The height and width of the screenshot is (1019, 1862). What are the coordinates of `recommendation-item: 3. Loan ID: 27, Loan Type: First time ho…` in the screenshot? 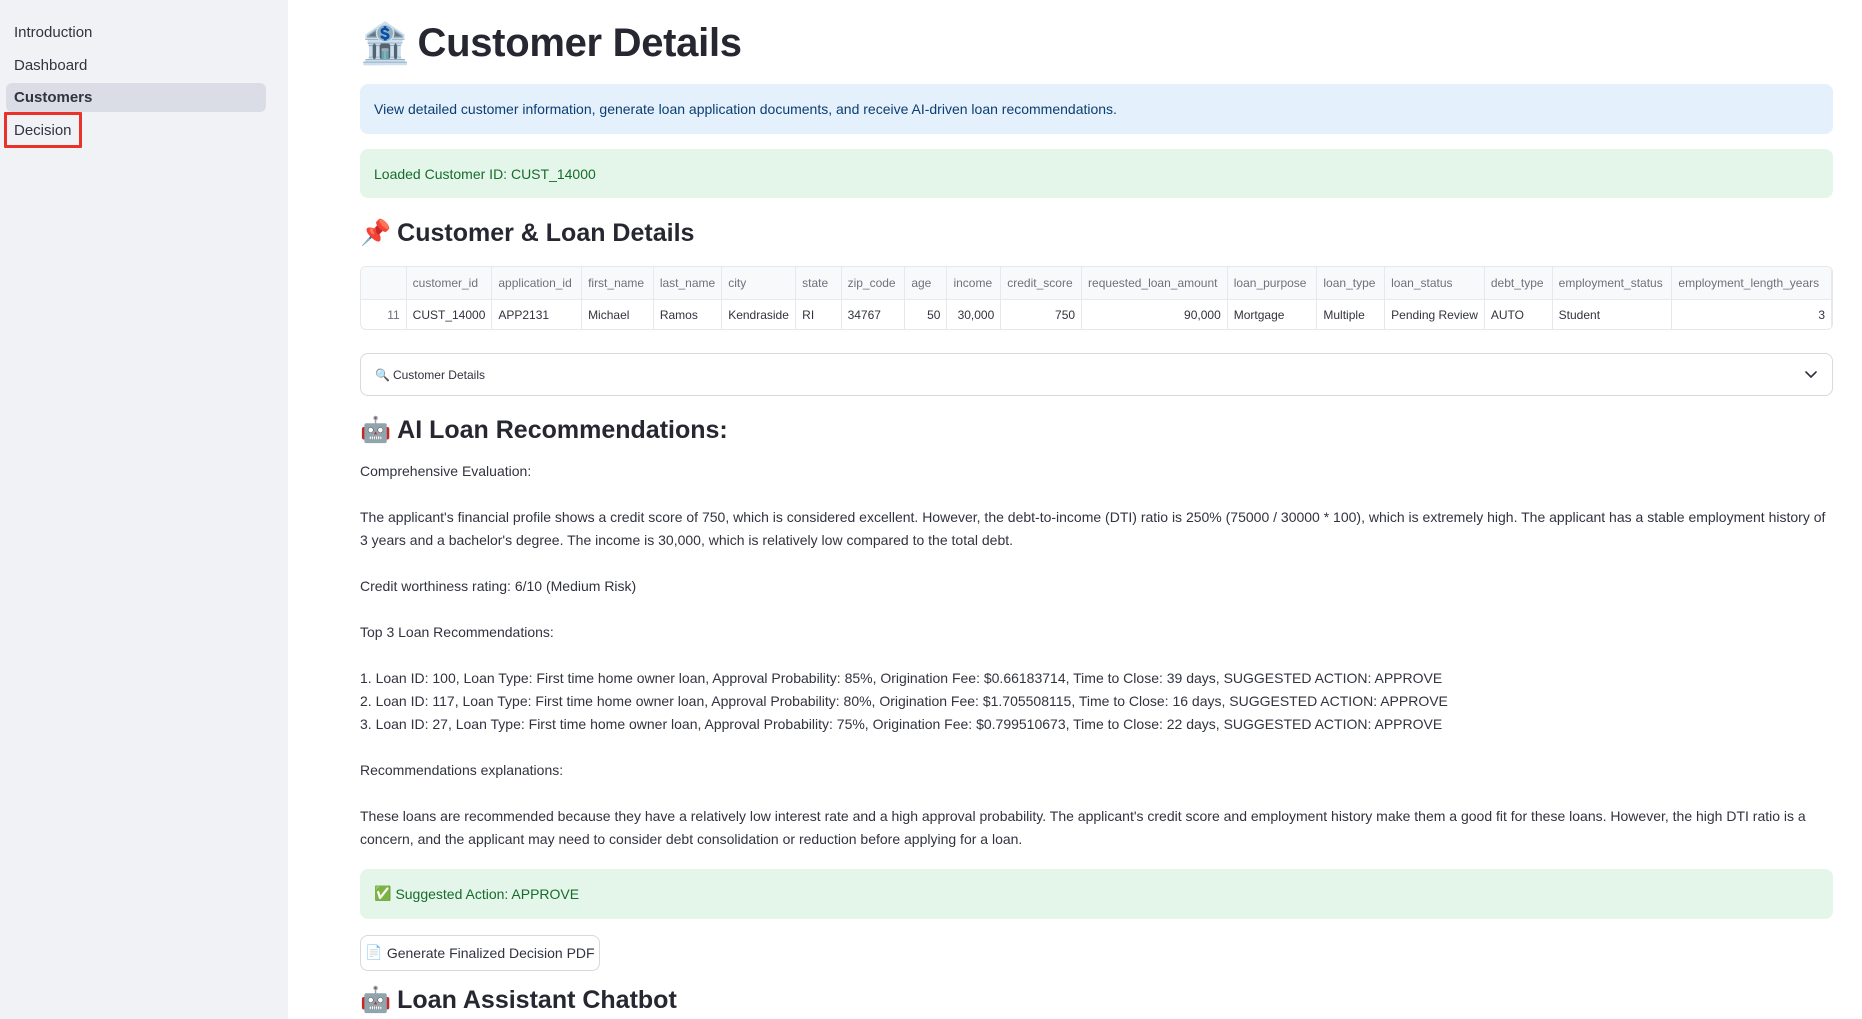 It's located at (901, 724).